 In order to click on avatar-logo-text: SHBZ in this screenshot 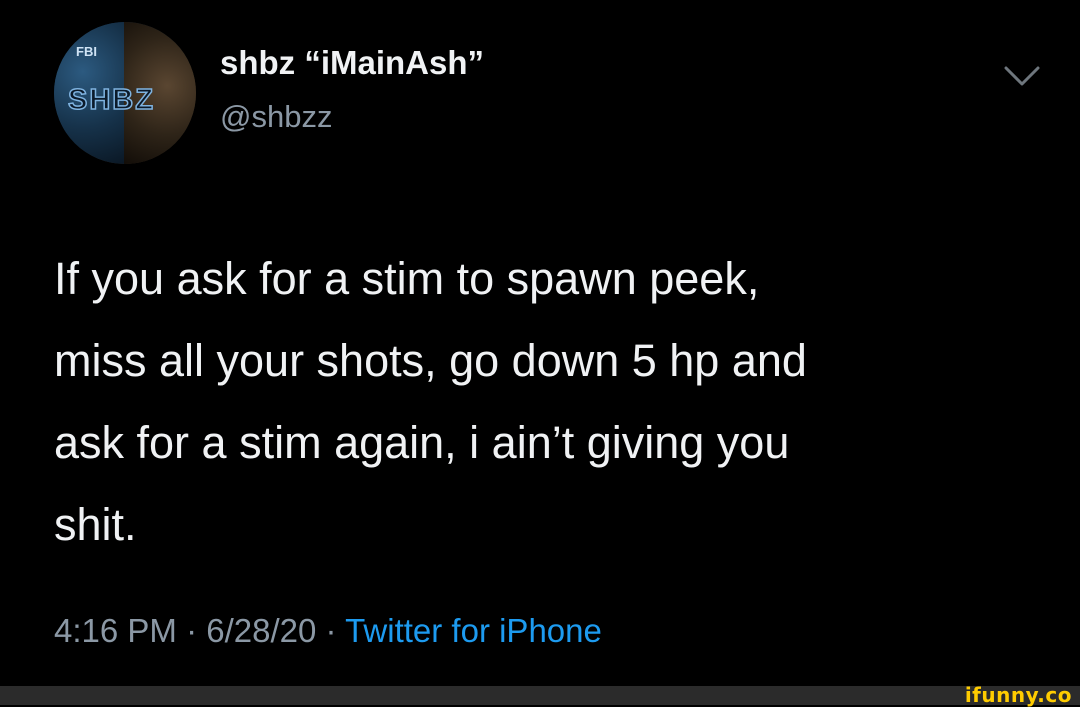, I will do `click(111, 100)`.